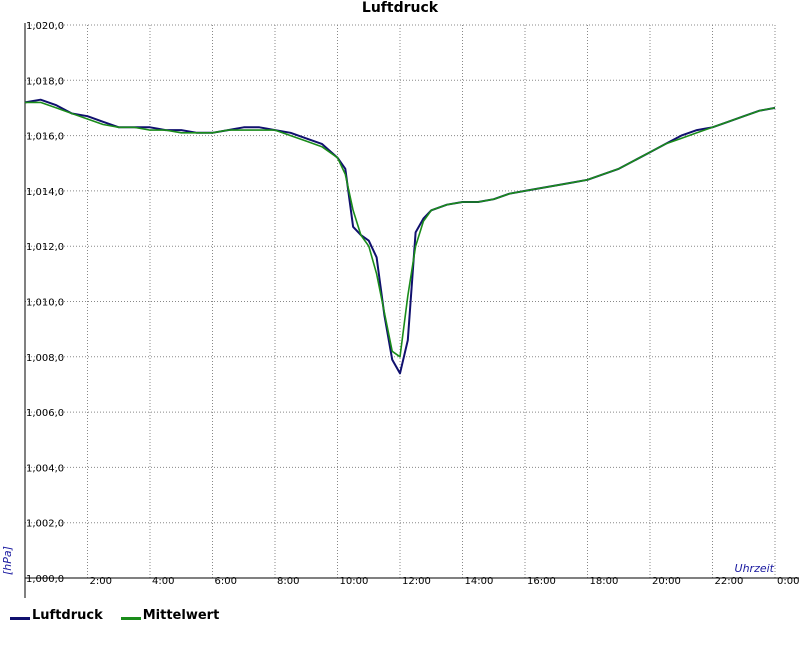 The height and width of the screenshot is (650, 800). What do you see at coordinates (114, 615) in the screenshot?
I see `legend: Luftdruck Mittelwert` at bounding box center [114, 615].